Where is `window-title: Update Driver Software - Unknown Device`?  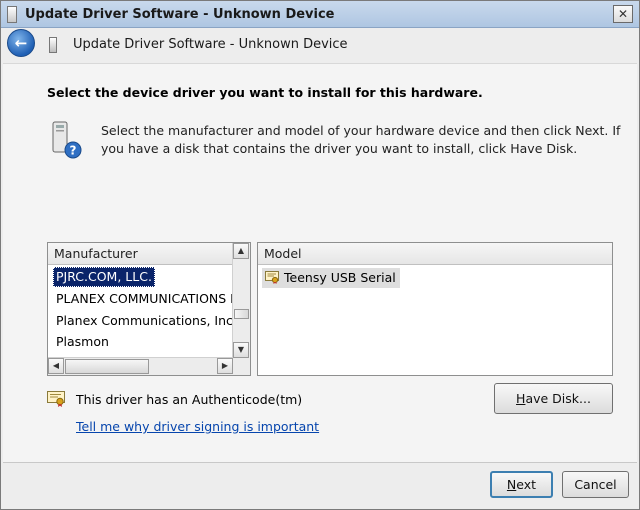 window-title: Update Driver Software - Unknown Device is located at coordinates (180, 14).